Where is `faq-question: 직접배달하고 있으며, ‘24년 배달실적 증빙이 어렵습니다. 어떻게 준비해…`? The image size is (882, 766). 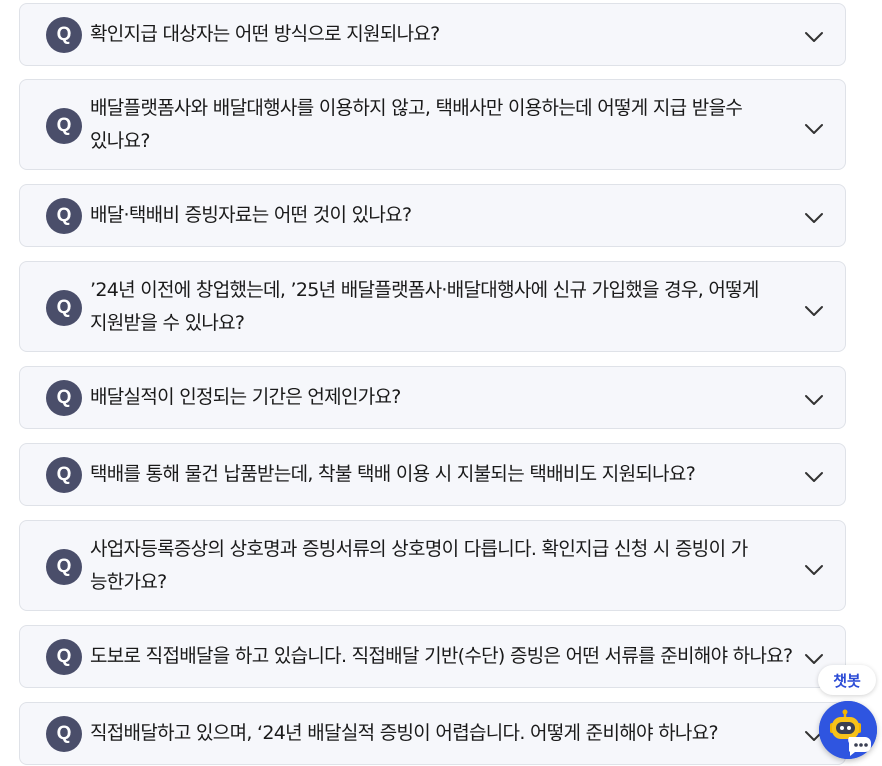 faq-question: 직접배달하고 있으며, ‘24년 배달실적 증빙이 어렵습니다. 어떻게 준비해… is located at coordinates (404, 733).